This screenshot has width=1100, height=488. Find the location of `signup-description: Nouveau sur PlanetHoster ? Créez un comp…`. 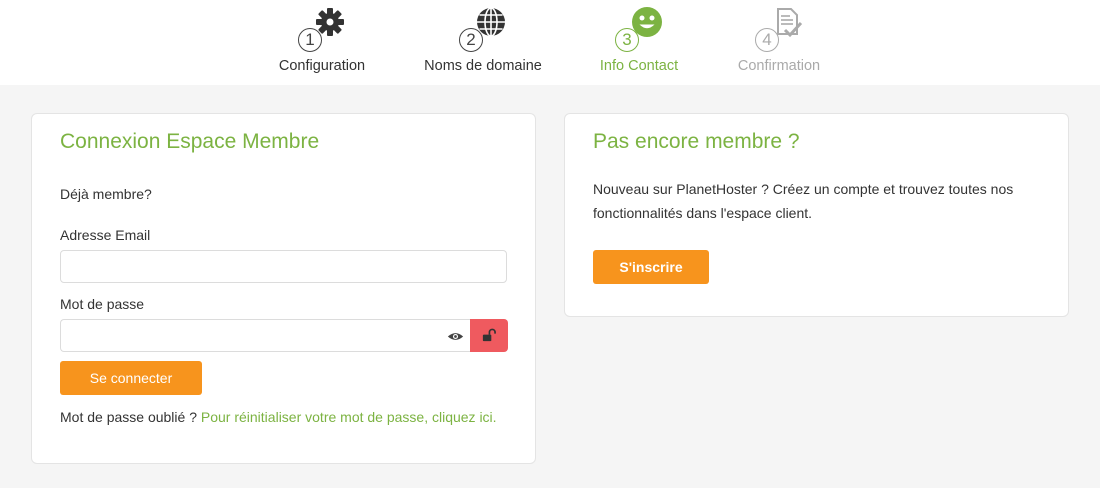

signup-description: Nouveau sur PlanetHoster ? Créez un comp… is located at coordinates (803, 201).